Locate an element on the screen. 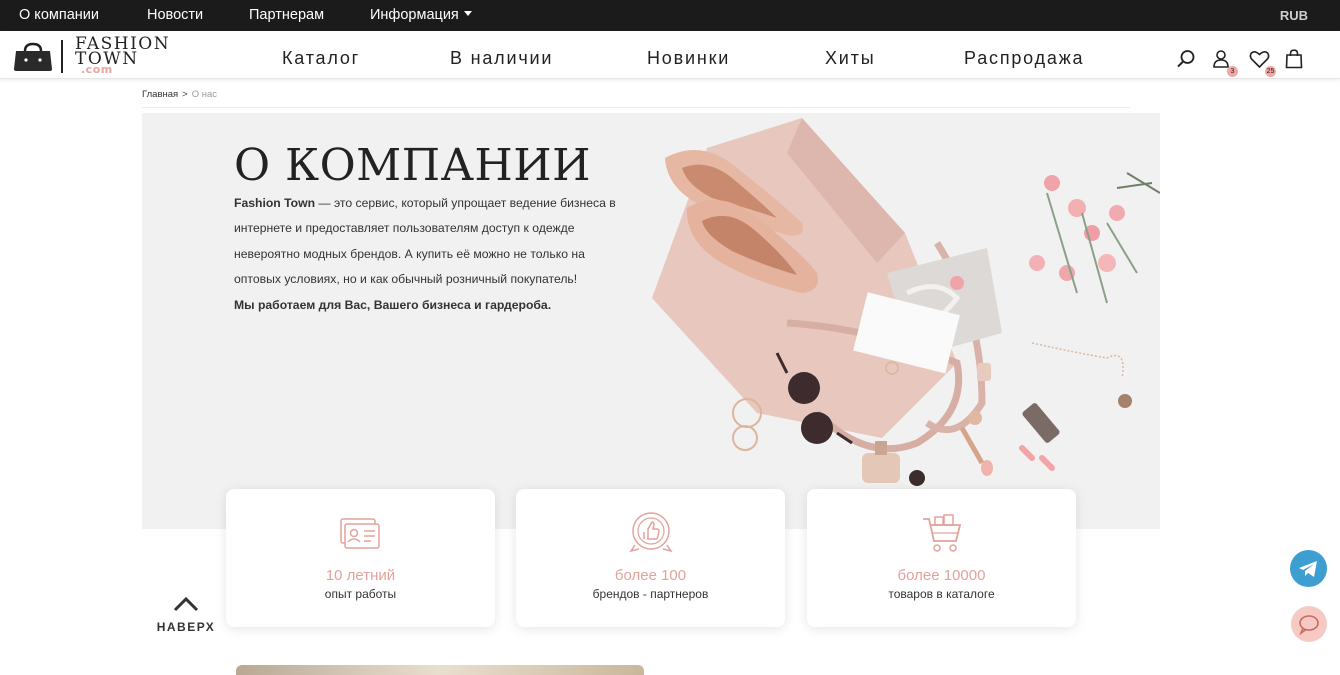 This screenshot has height=675, width=1340. caret-down-icon is located at coordinates (467, 13).